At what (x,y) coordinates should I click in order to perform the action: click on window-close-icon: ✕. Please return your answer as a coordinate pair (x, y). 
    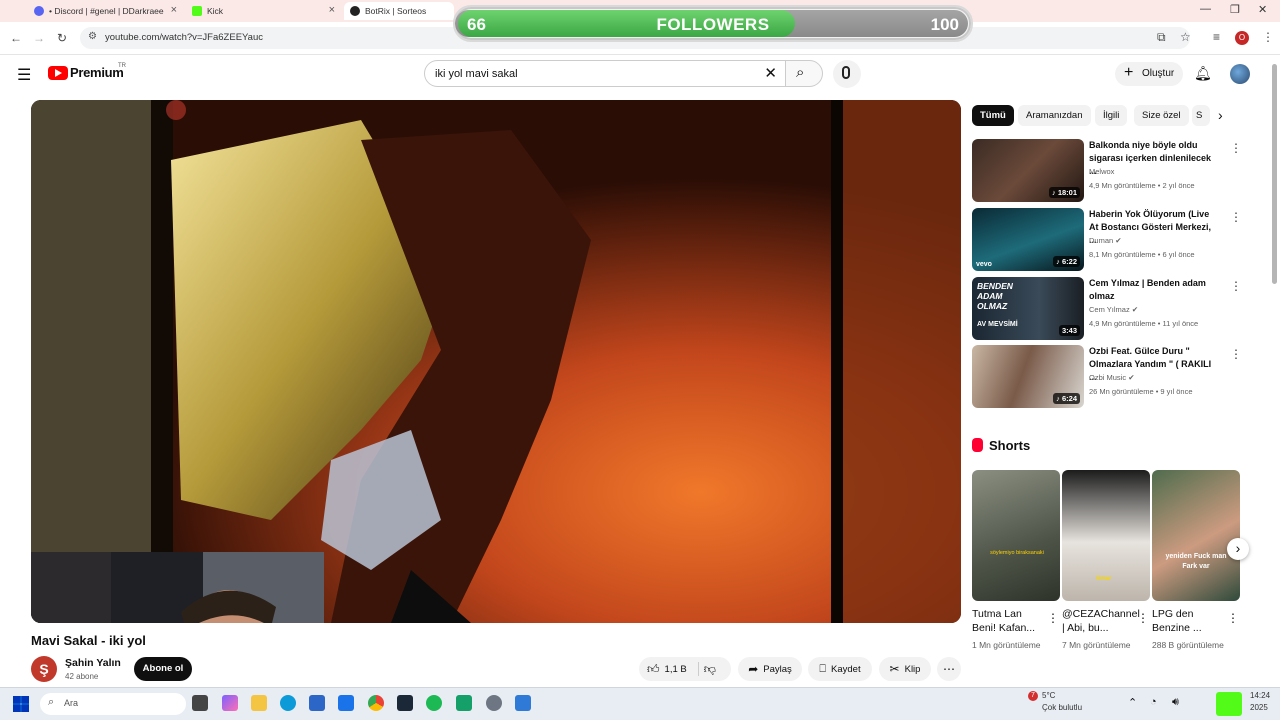
    Looking at the image, I should click on (1262, 9).